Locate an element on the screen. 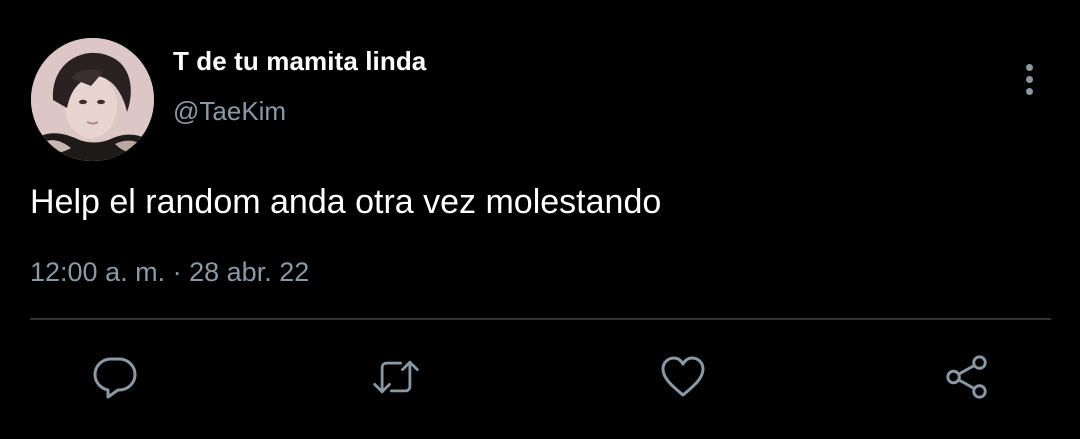  reply-button is located at coordinates (115, 377).